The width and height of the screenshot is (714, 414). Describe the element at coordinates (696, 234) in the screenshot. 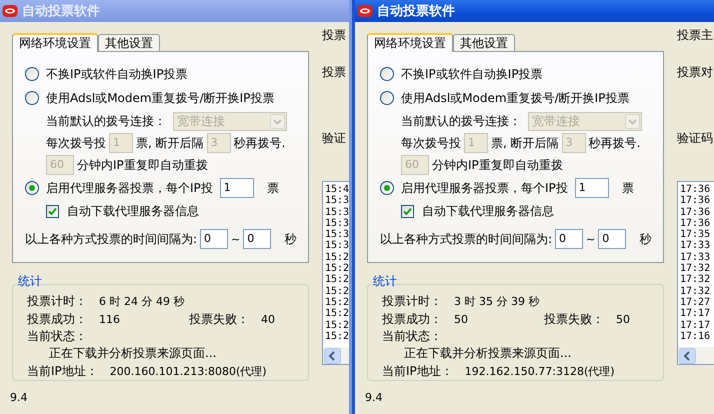

I see `log-entry: 17:35` at that location.